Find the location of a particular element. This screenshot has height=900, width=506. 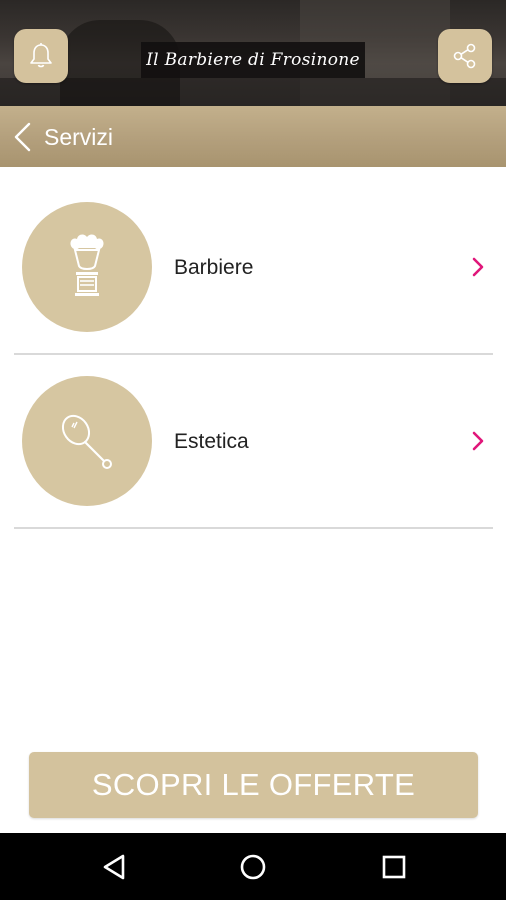

back-button is located at coordinates (23, 137).